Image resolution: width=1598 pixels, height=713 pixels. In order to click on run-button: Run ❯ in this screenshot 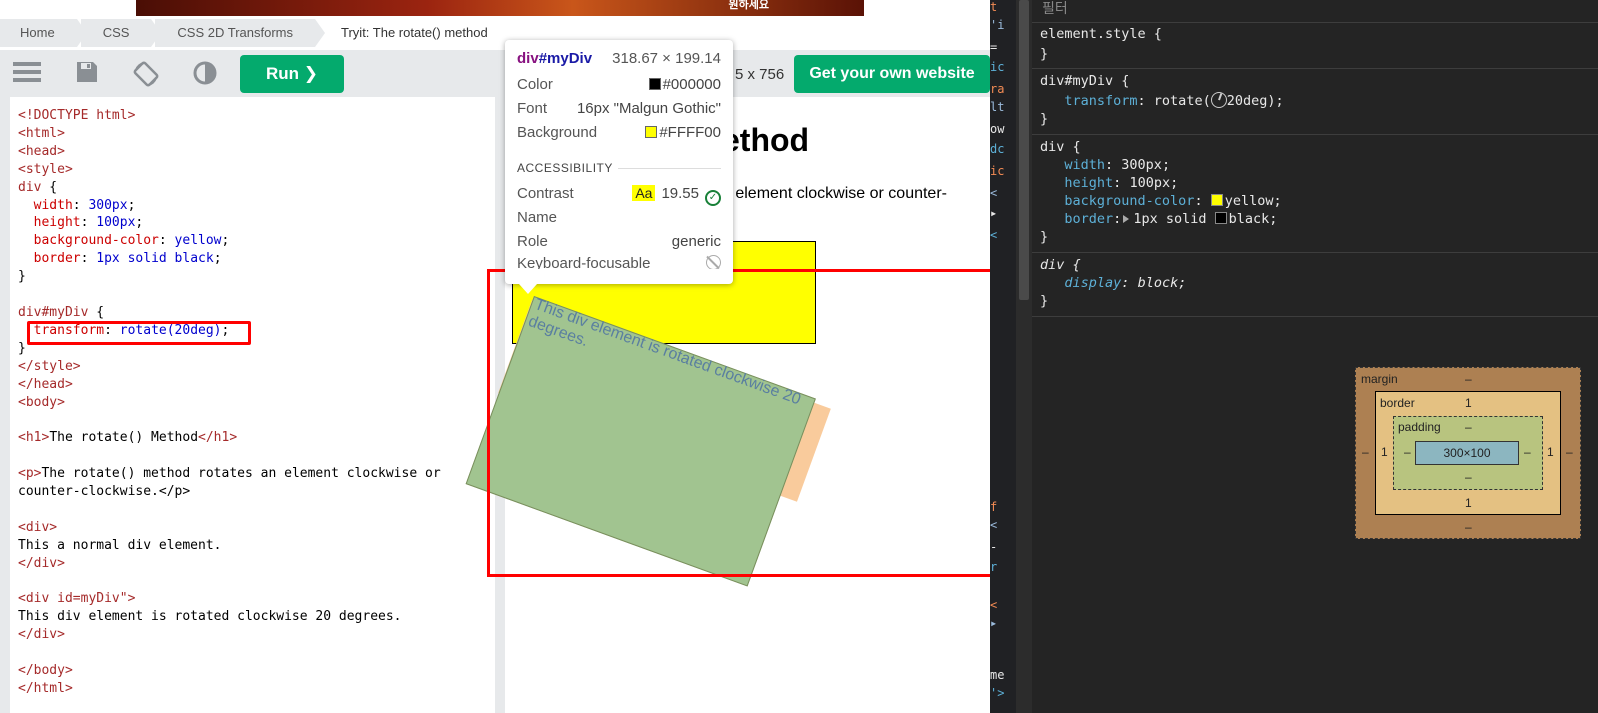, I will do `click(292, 74)`.